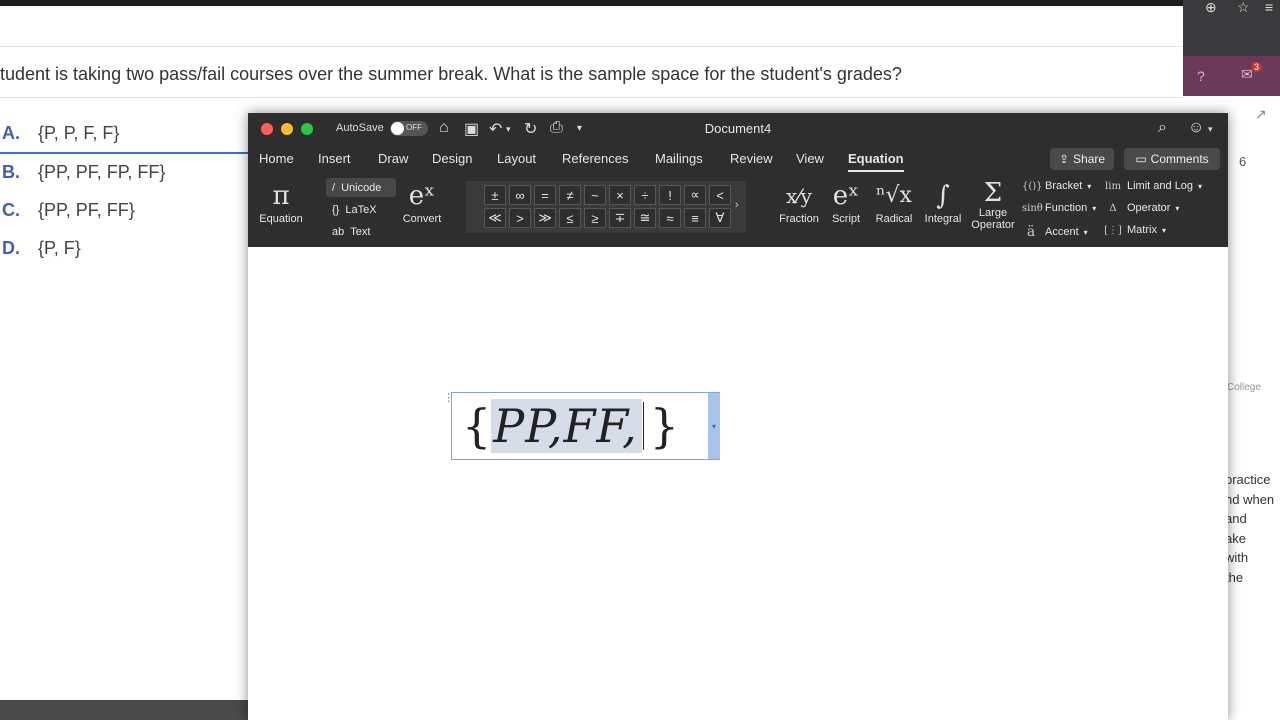 This screenshot has width=1280, height=720. Describe the element at coordinates (448, 397) in the screenshot. I see `equation-drag-handle: ⋮` at that location.